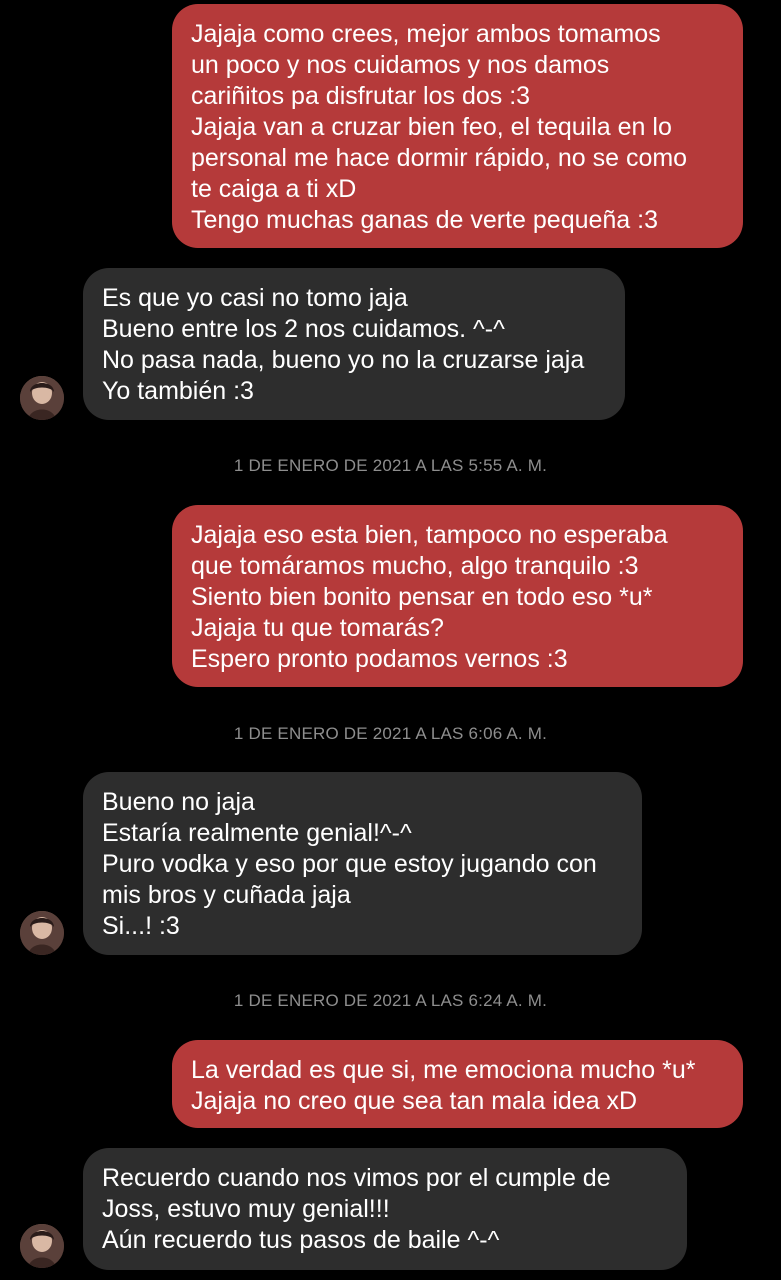 The image size is (781, 1280). What do you see at coordinates (255, 298) in the screenshot?
I see `message-line: Es que yo casi no tomo jaja` at bounding box center [255, 298].